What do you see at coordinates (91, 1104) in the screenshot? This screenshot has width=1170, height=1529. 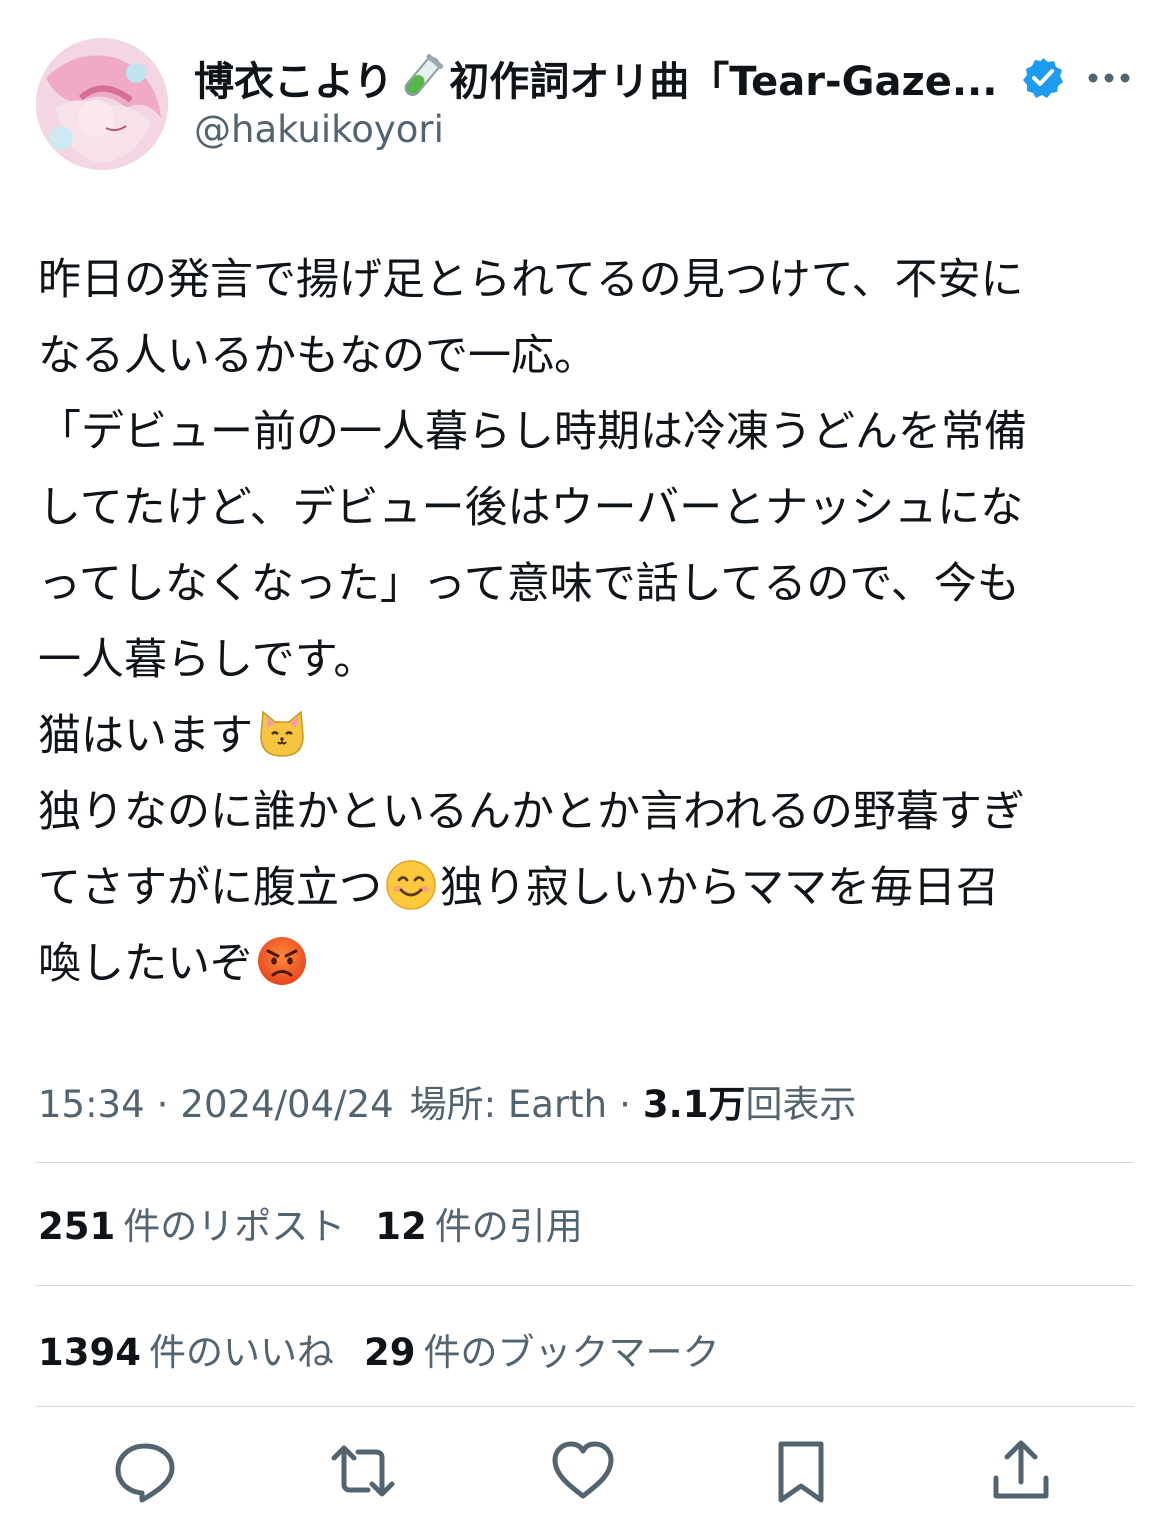 I see `tweet-time: 15:34` at bounding box center [91, 1104].